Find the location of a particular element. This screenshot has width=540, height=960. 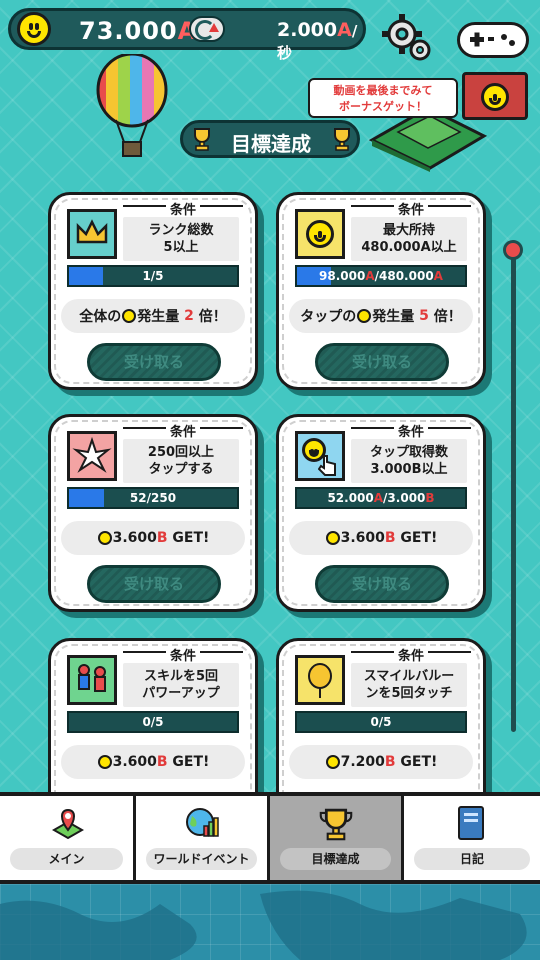

gear-icon is located at coordinates (406, 38).